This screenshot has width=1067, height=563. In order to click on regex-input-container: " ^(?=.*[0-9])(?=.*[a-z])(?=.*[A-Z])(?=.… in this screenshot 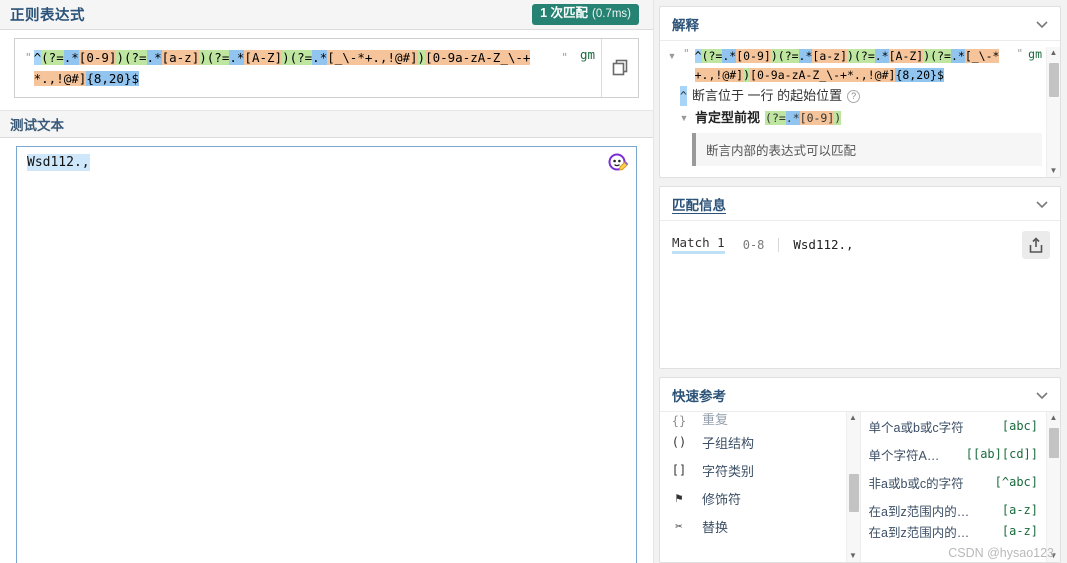, I will do `click(326, 68)`.